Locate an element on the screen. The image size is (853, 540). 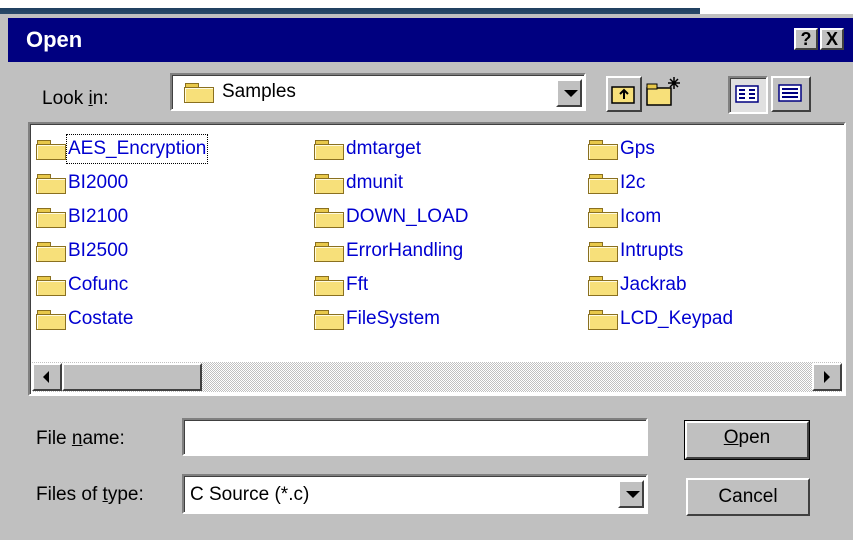
list-item: dmunit is located at coordinates (358, 183).